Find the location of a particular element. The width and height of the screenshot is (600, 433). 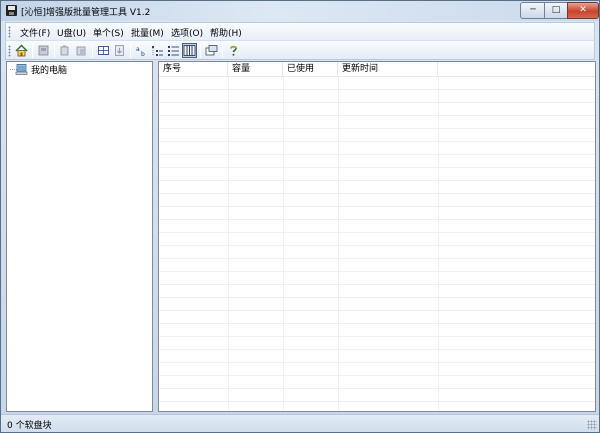

toolbar-grip-icon is located at coordinates (9, 51).